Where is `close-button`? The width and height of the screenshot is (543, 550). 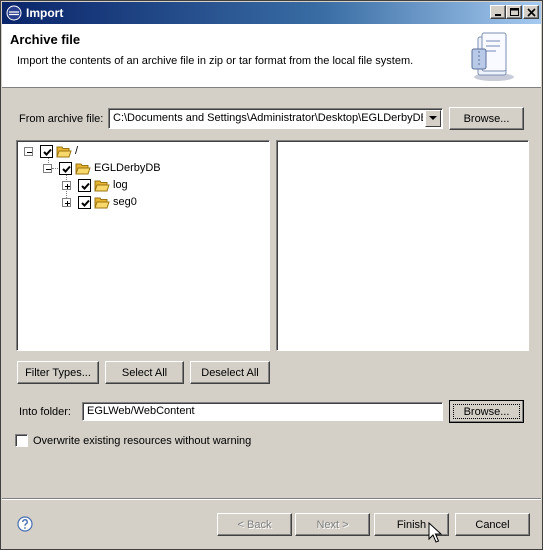 close-button is located at coordinates (531, 12).